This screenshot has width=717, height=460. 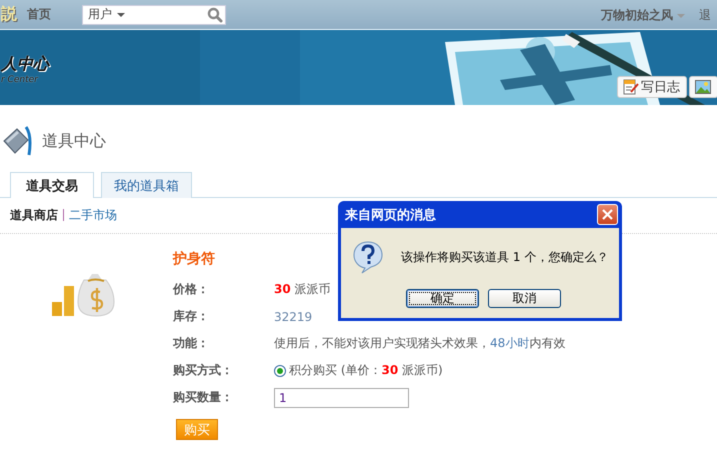 What do you see at coordinates (368, 257) in the screenshot?
I see `question-icon` at bounding box center [368, 257].